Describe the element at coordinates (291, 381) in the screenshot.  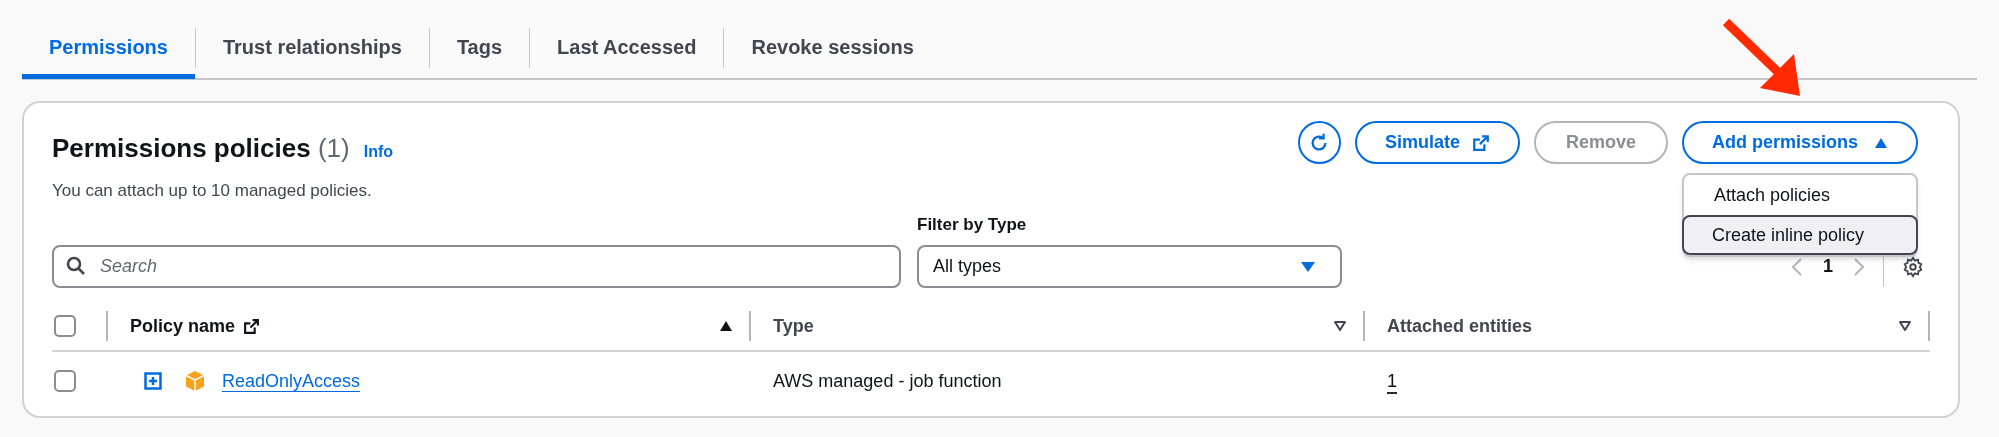
I see `policy-link: ReadOnlyAccess` at that location.